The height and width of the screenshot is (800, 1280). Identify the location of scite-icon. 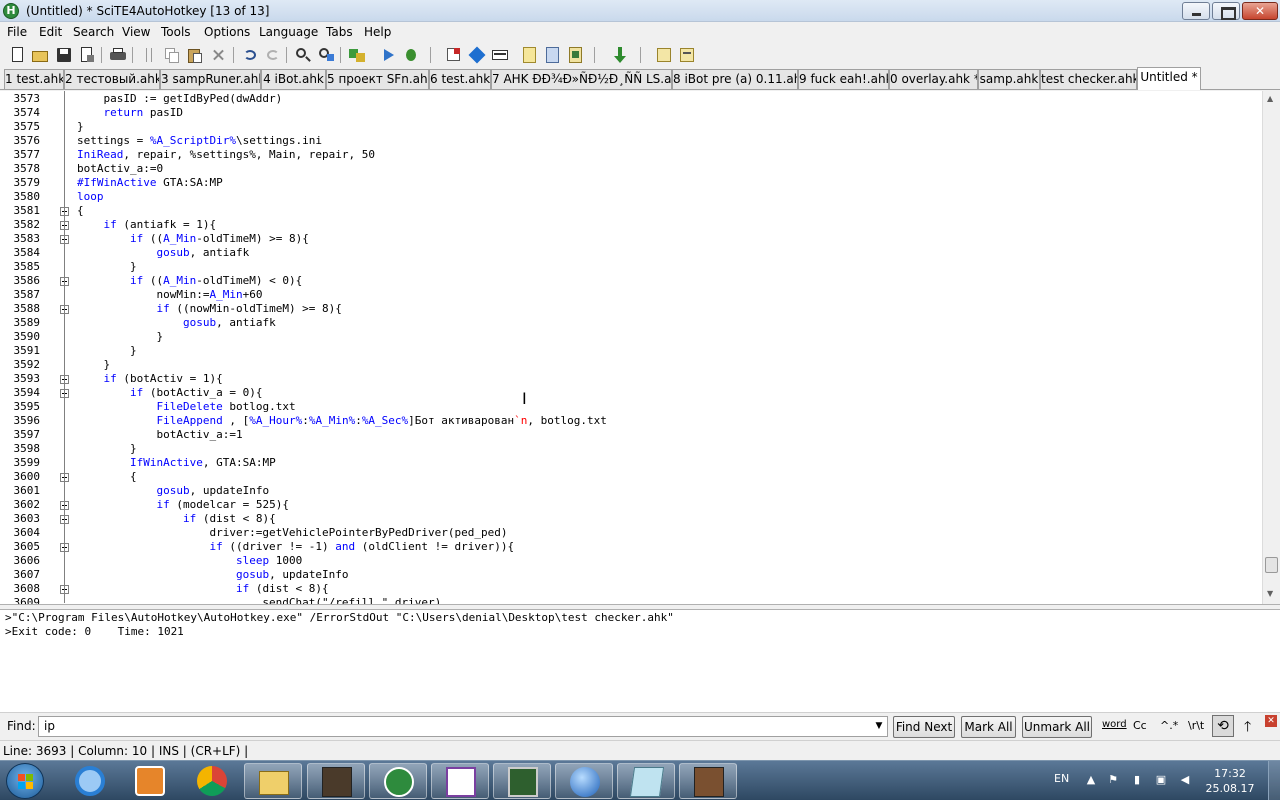
(460, 781).